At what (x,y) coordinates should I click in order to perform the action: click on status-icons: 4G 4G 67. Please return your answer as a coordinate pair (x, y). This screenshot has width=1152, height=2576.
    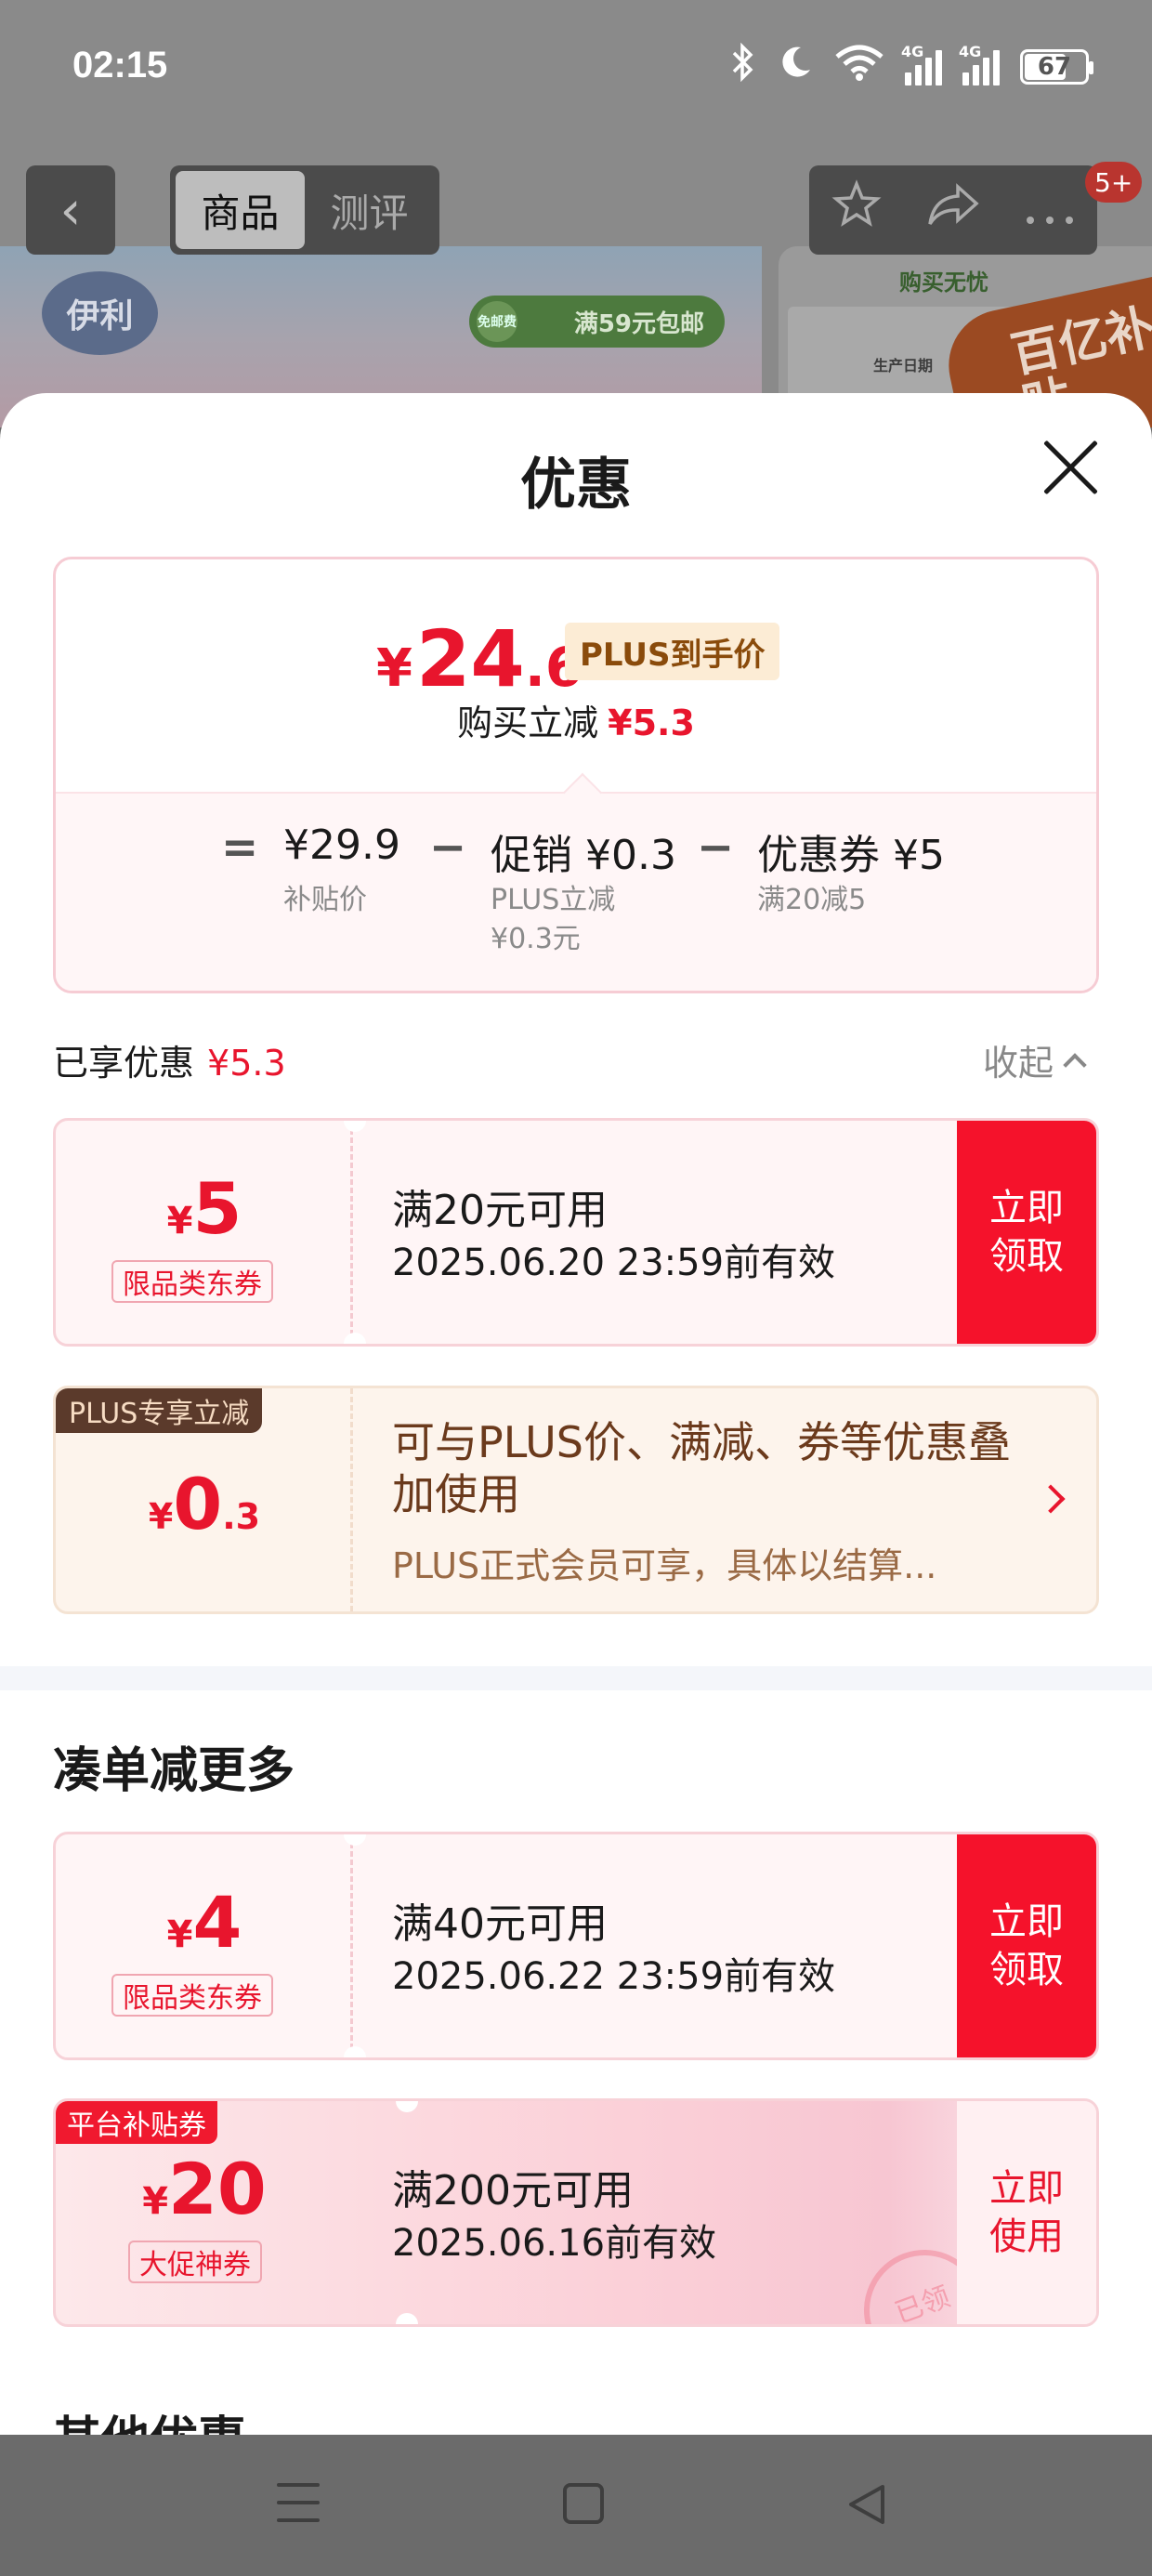
    Looking at the image, I should click on (910, 66).